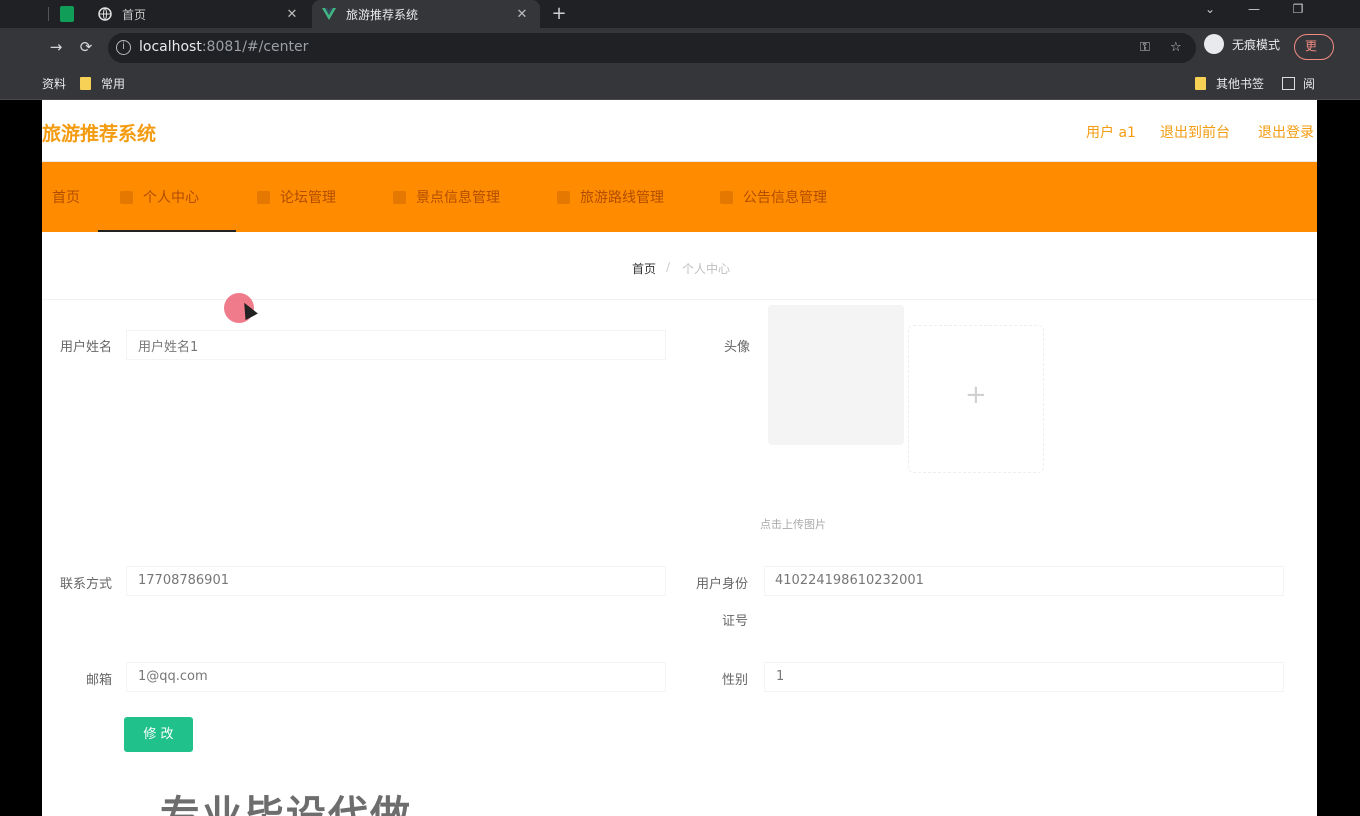 The image size is (1360, 816). What do you see at coordinates (644, 268) in the screenshot?
I see `breadcrumb-home: 首页` at bounding box center [644, 268].